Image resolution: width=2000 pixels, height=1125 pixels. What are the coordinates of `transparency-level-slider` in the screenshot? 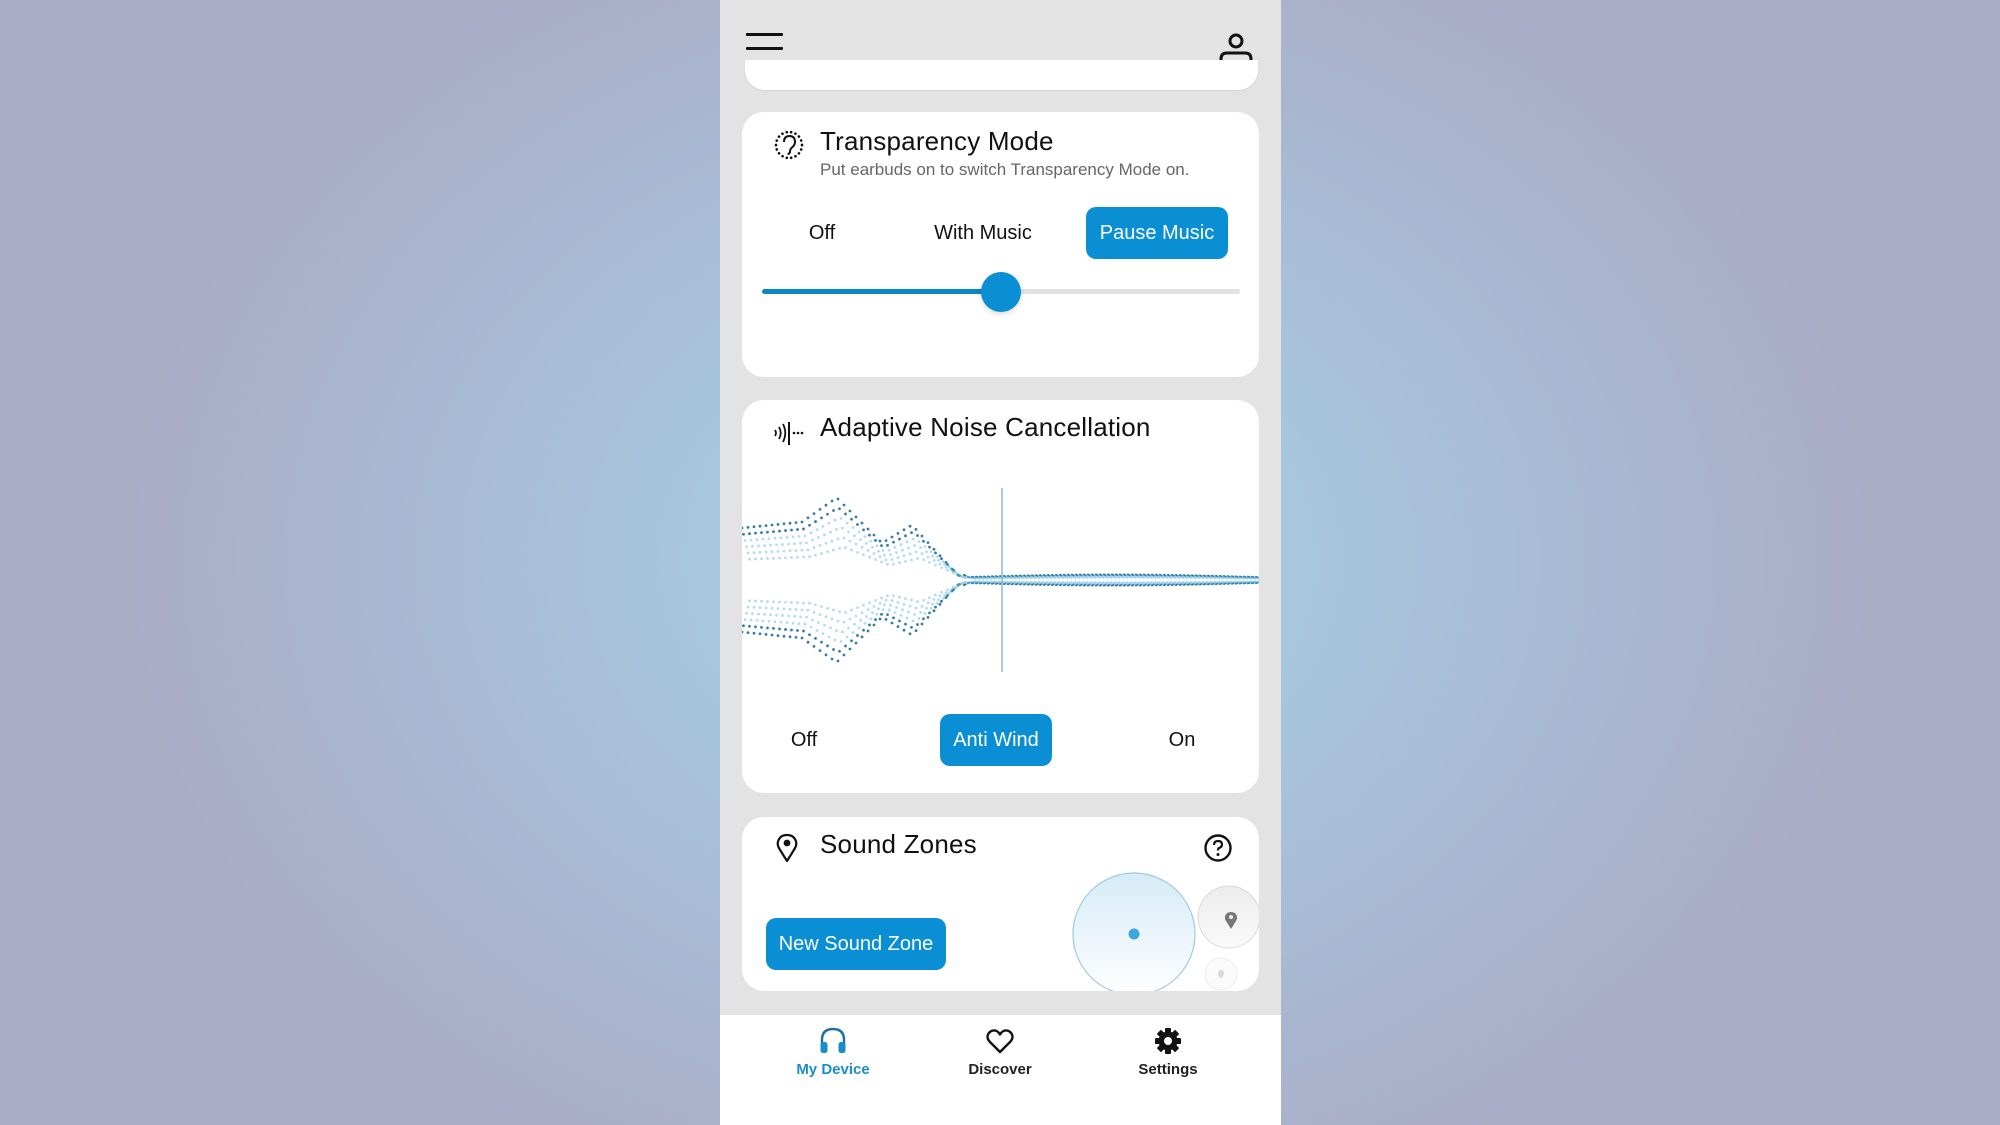 It's located at (1001, 292).